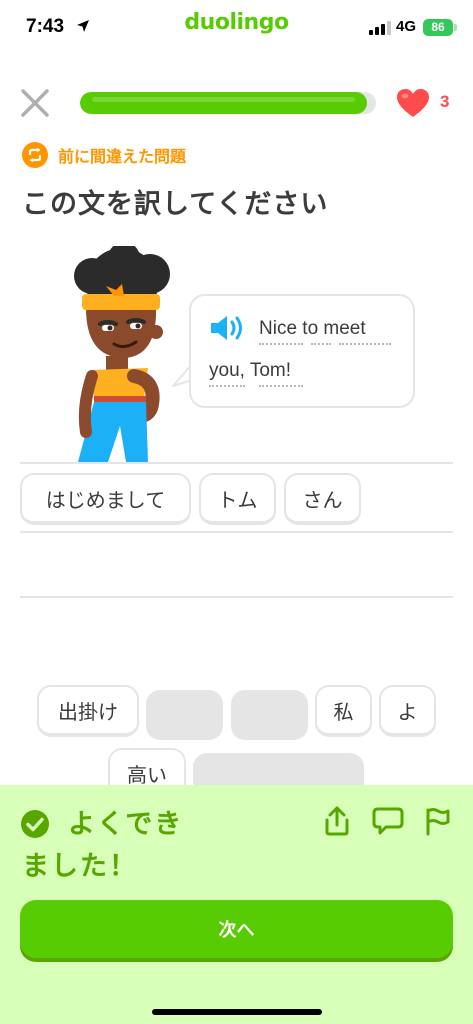 The image size is (473, 1024). I want to click on repeat-icon, so click(35, 155).